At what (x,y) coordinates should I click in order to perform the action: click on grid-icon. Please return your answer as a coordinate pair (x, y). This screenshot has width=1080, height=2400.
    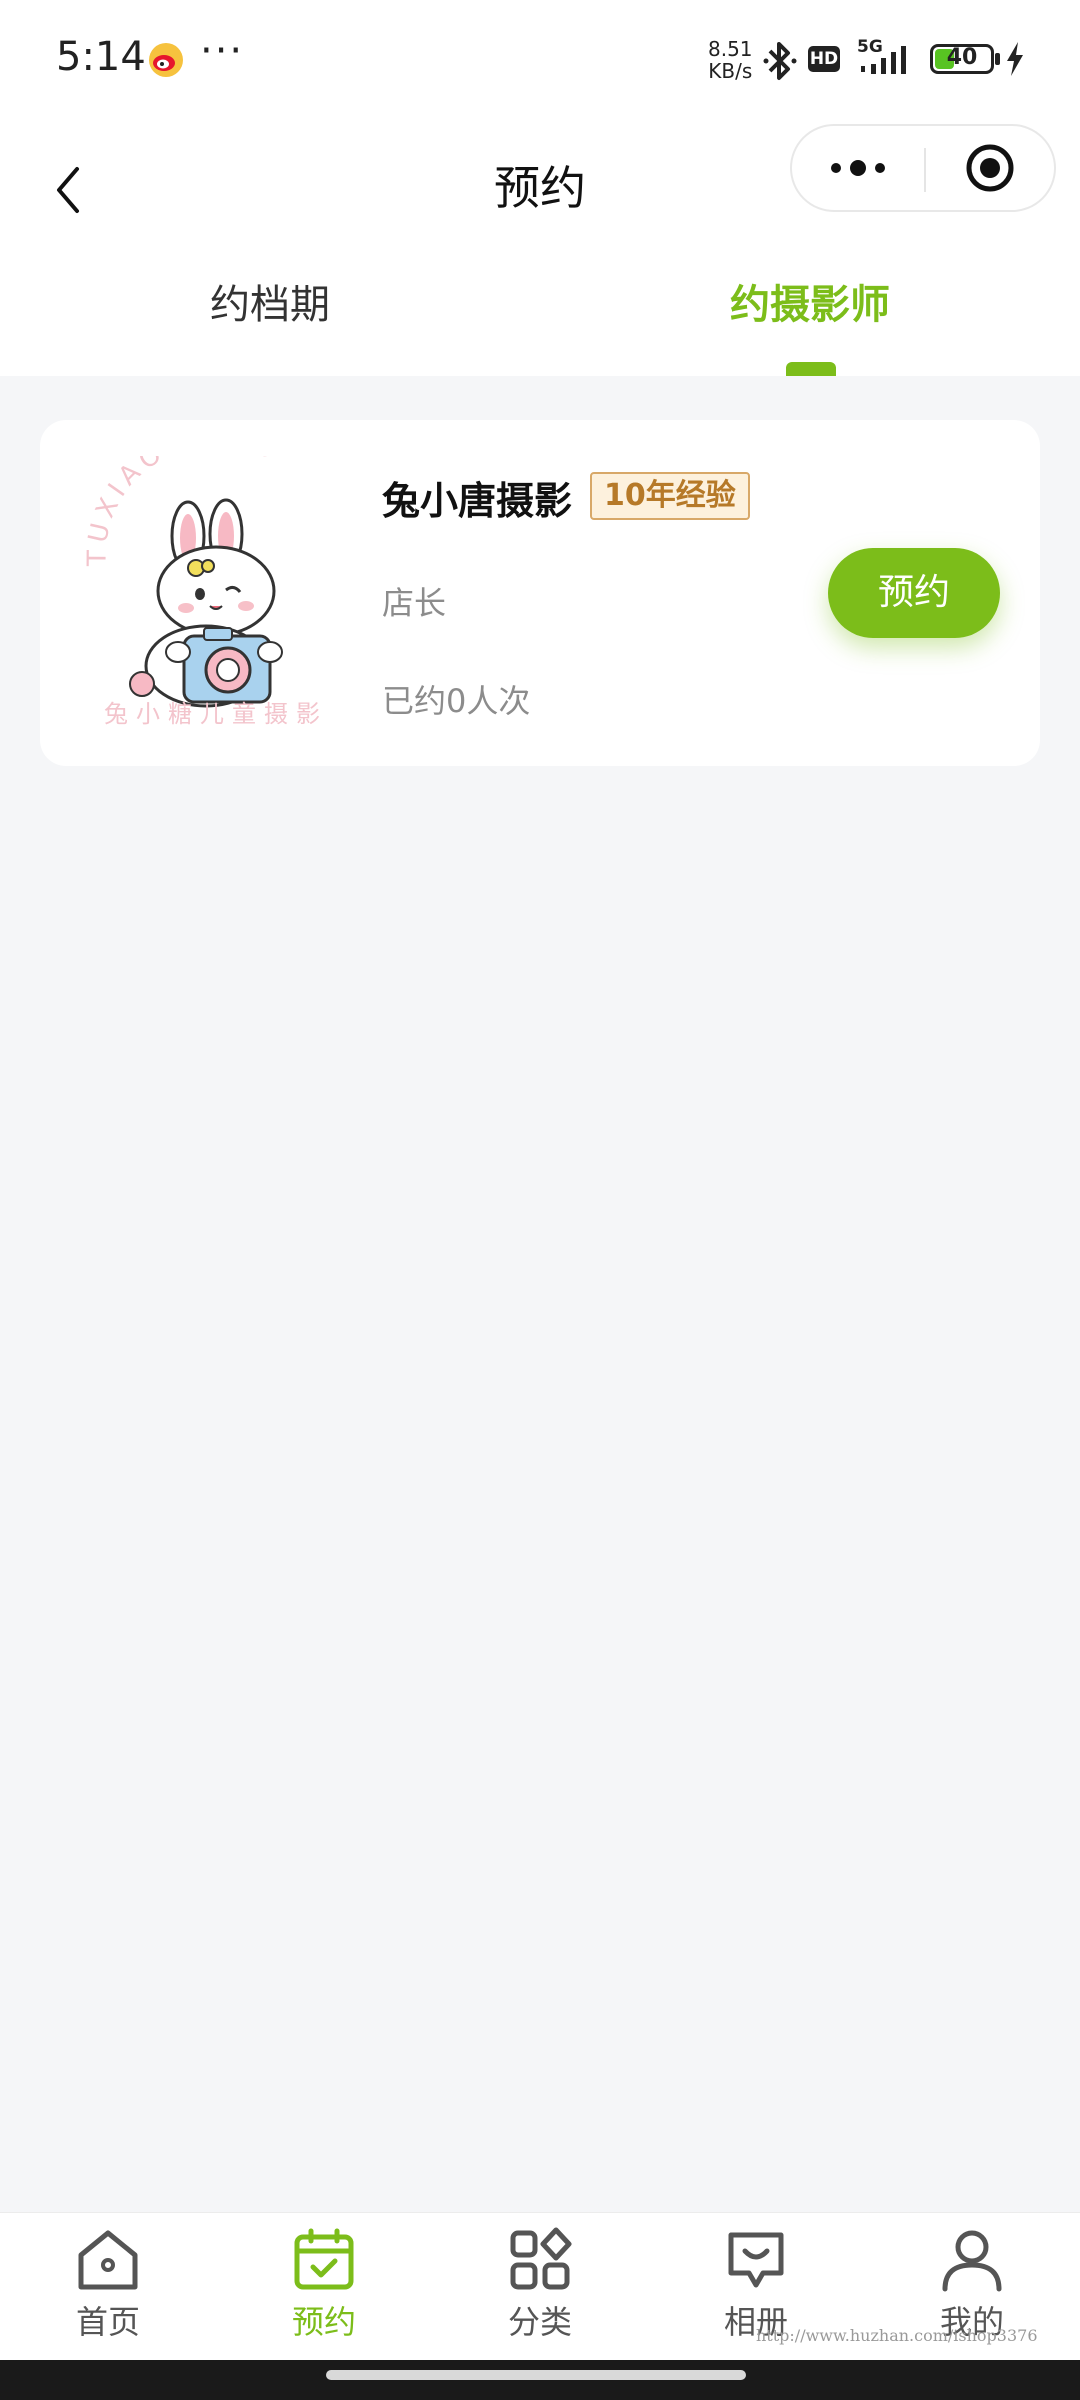
    Looking at the image, I should click on (541, 2258).